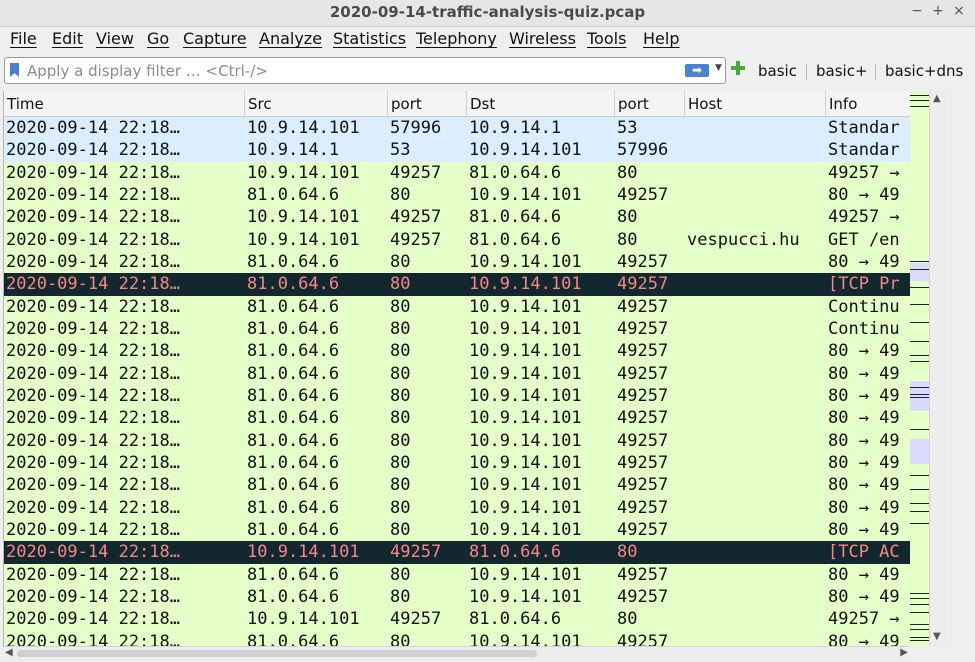 The height and width of the screenshot is (662, 975). Describe the element at coordinates (541, 103) in the screenshot. I see `column-header-dst: Dst` at that location.